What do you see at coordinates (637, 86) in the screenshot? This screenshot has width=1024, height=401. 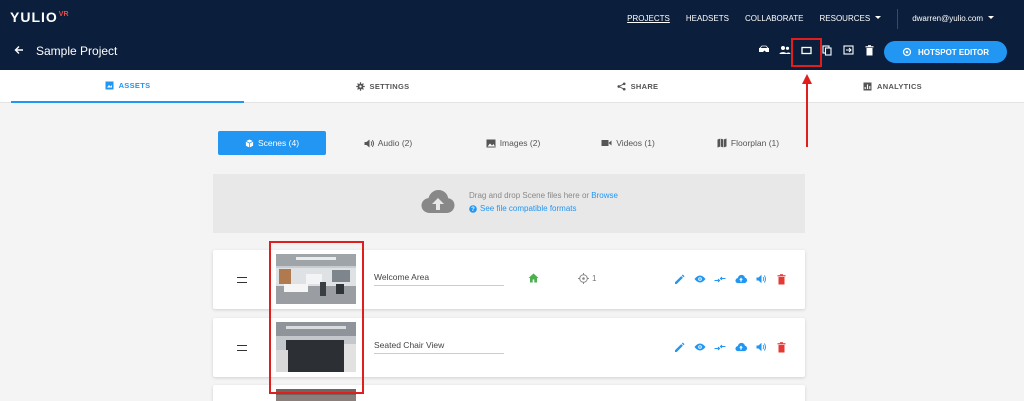 I see `tab-share: SHARE` at bounding box center [637, 86].